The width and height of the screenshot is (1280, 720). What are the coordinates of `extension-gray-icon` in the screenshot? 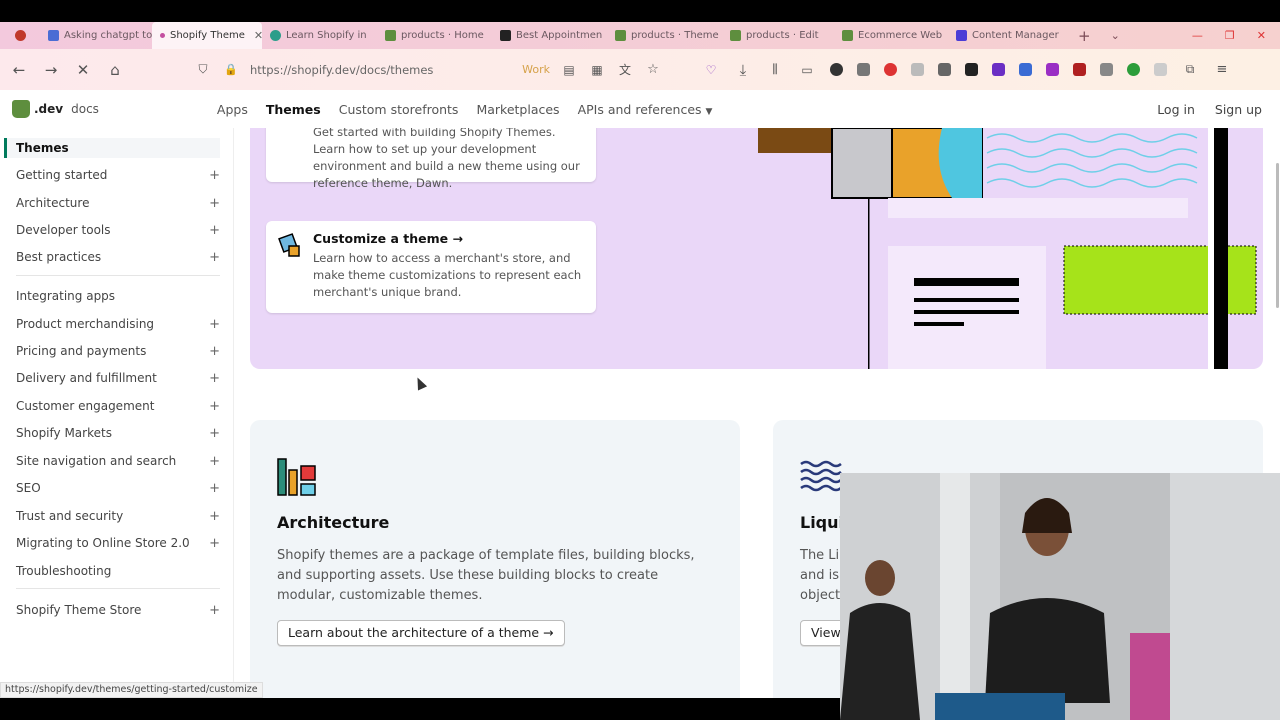 It's located at (1160, 69).